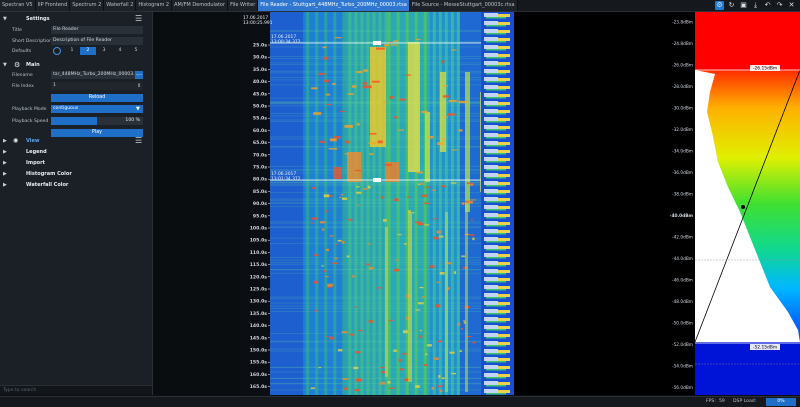 This screenshot has width=800, height=407. I want to click on refresh-icon: ↻, so click(731, 5).